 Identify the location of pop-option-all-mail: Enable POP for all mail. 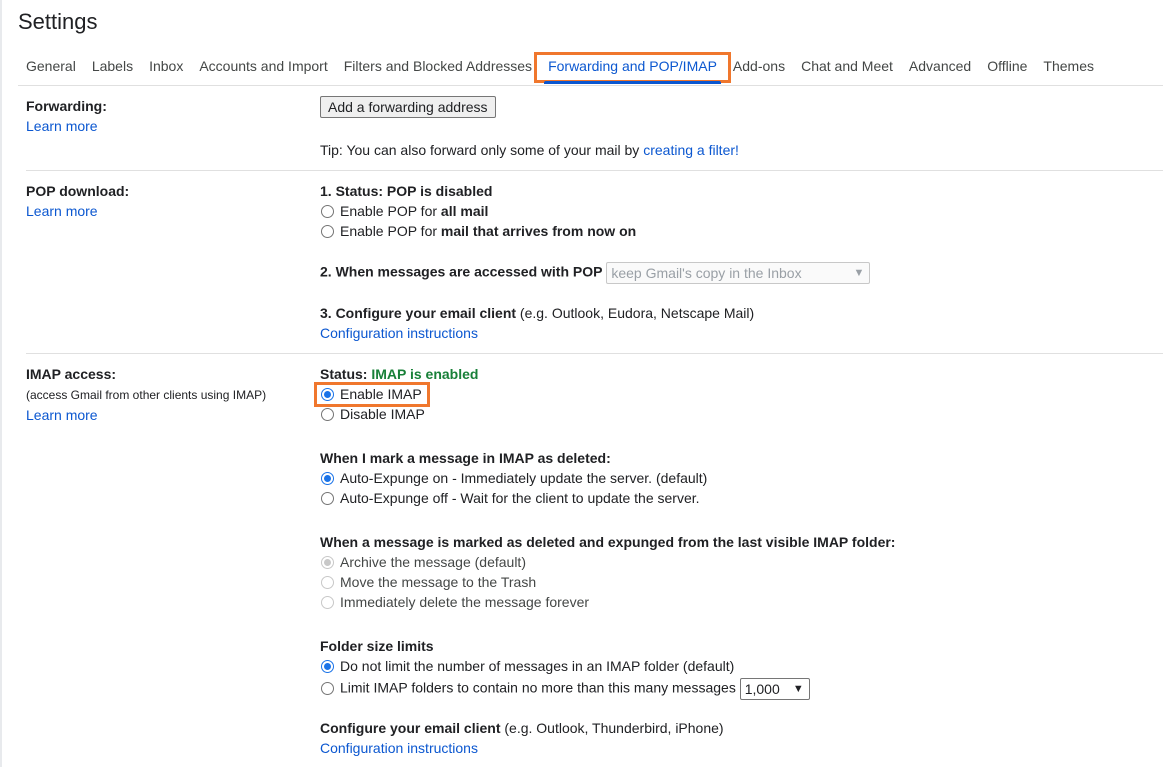
(404, 211).